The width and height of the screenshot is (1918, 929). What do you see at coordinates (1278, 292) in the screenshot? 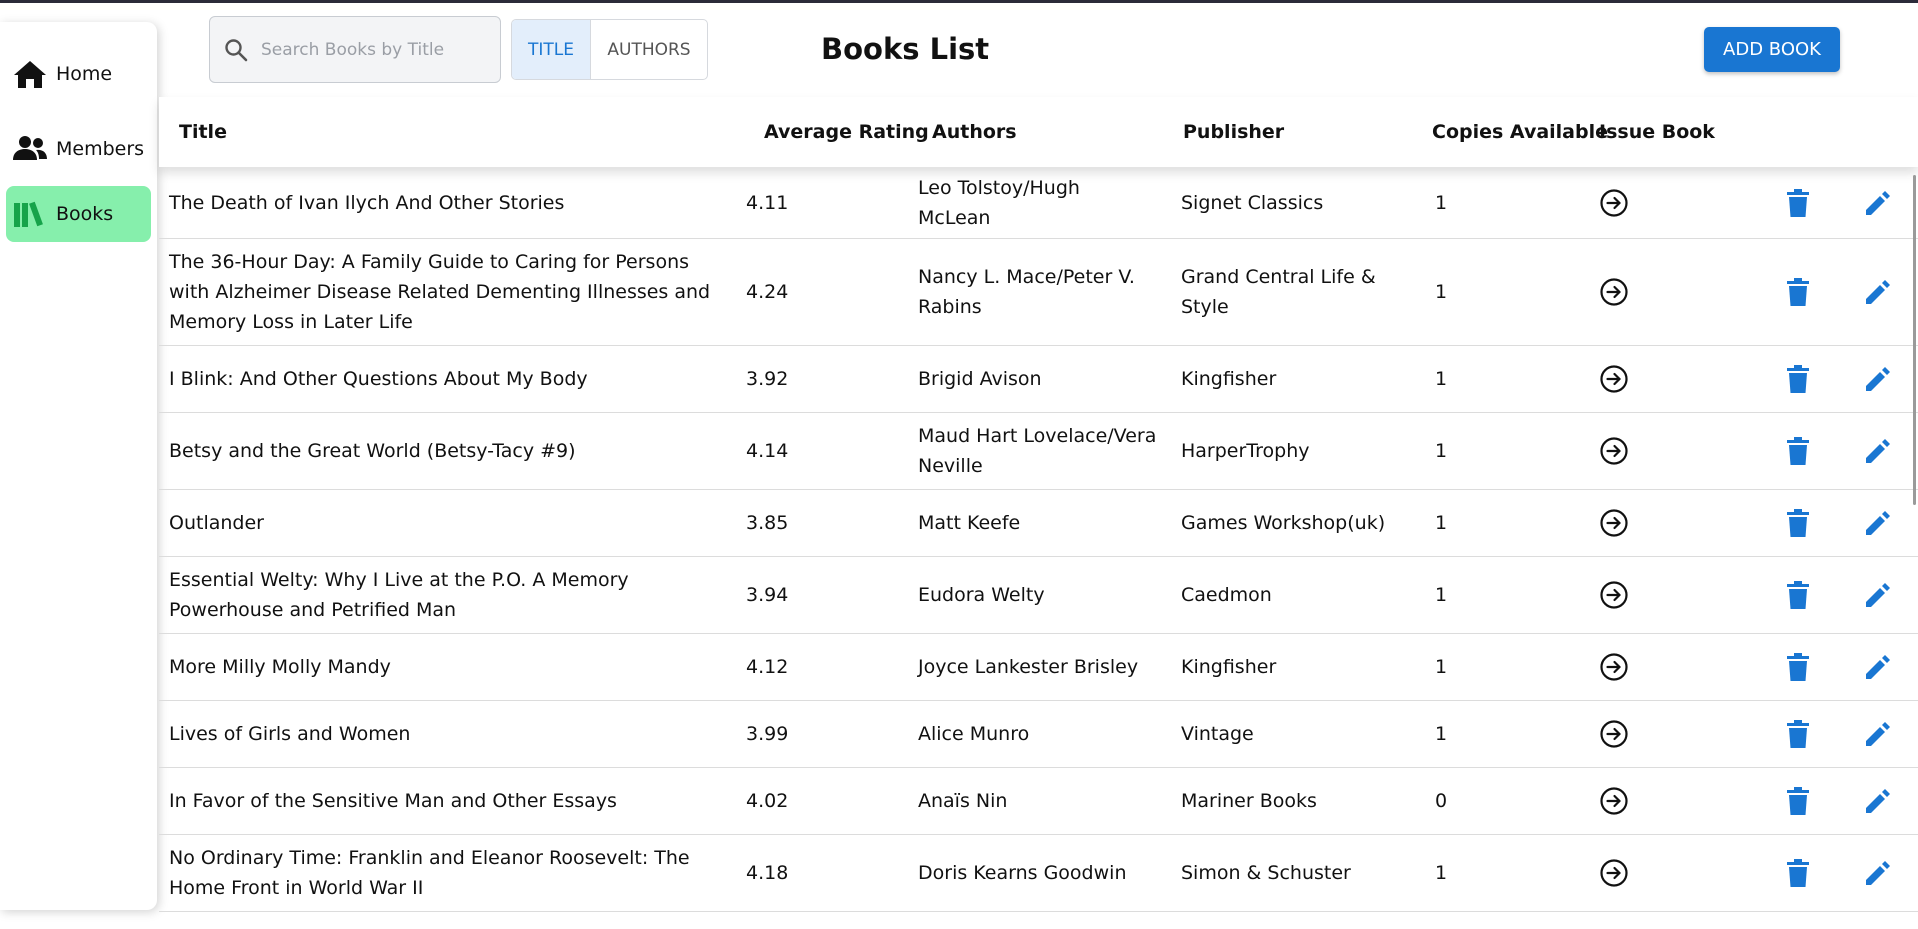
I see `book-publisher: Grand Central Life & Style` at bounding box center [1278, 292].